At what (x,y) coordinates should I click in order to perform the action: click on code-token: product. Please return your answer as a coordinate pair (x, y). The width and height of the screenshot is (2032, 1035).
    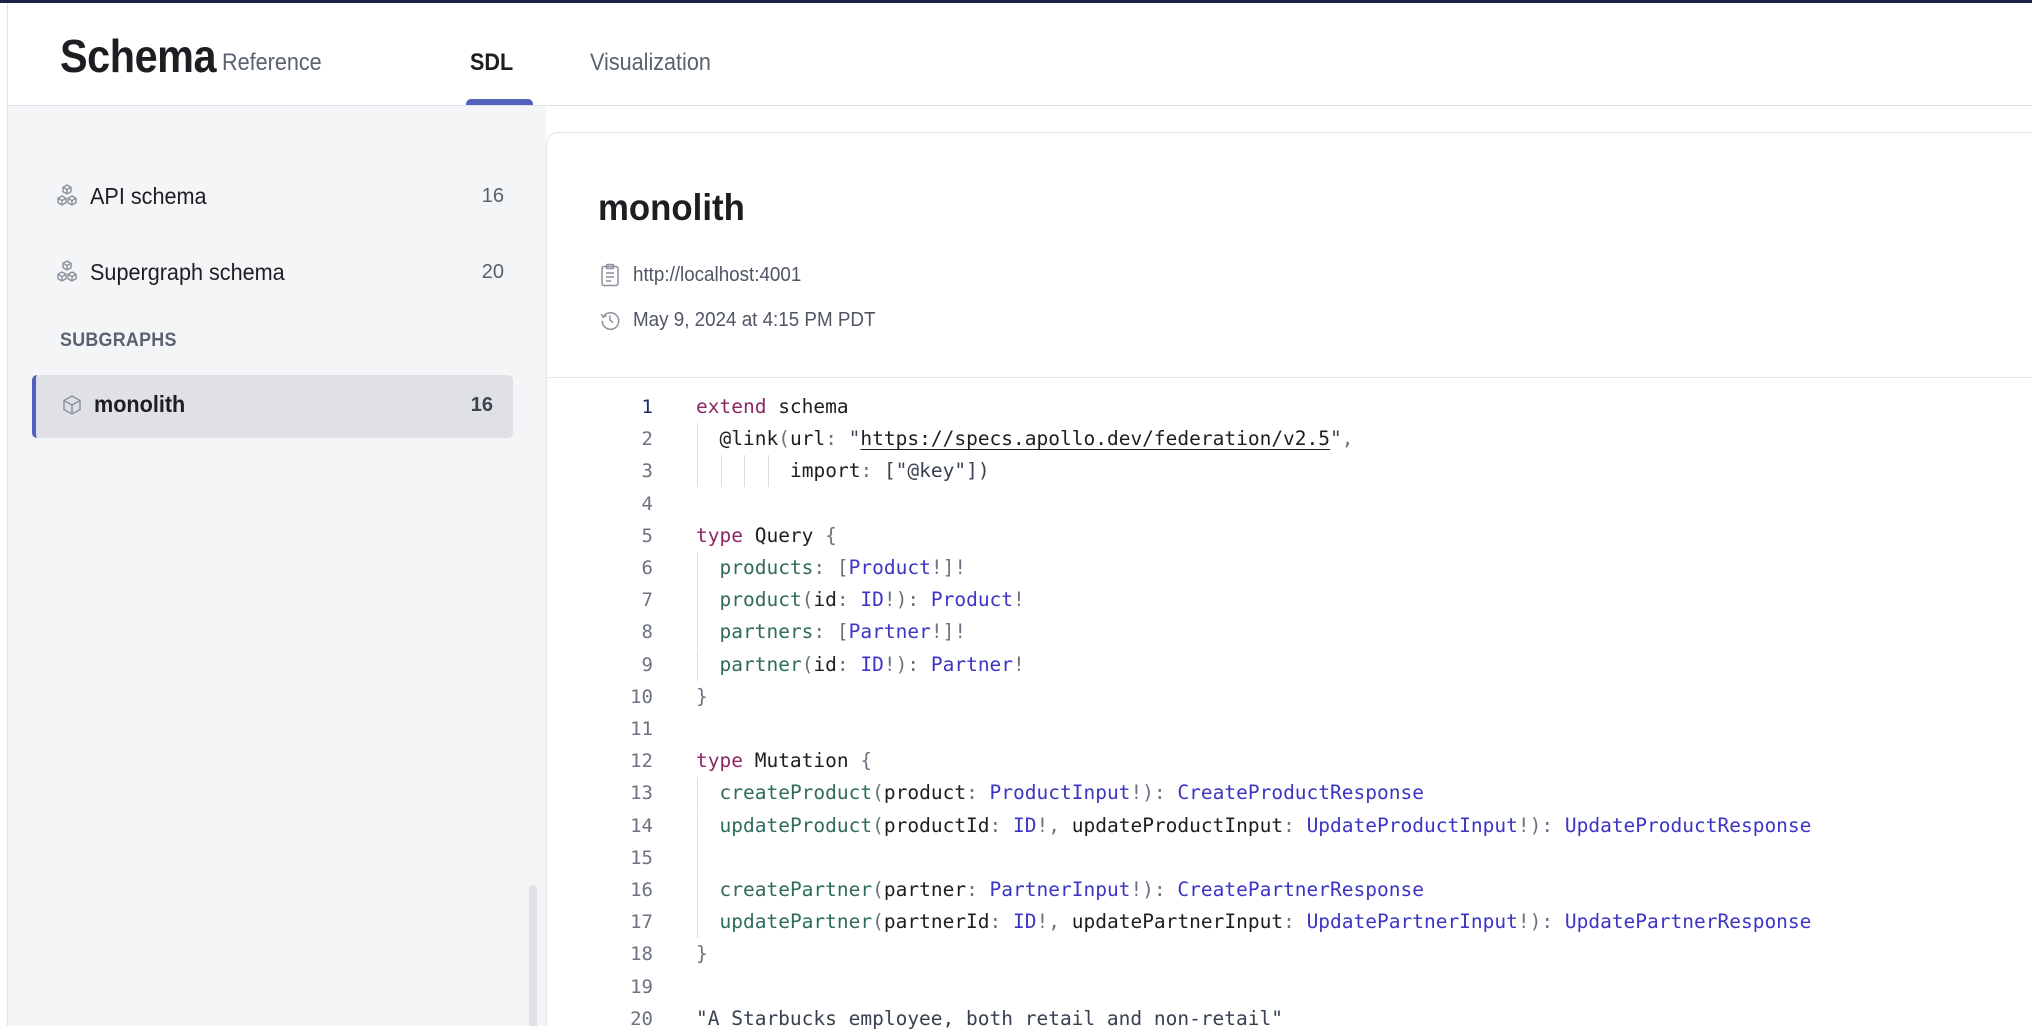
    Looking at the image, I should click on (760, 600).